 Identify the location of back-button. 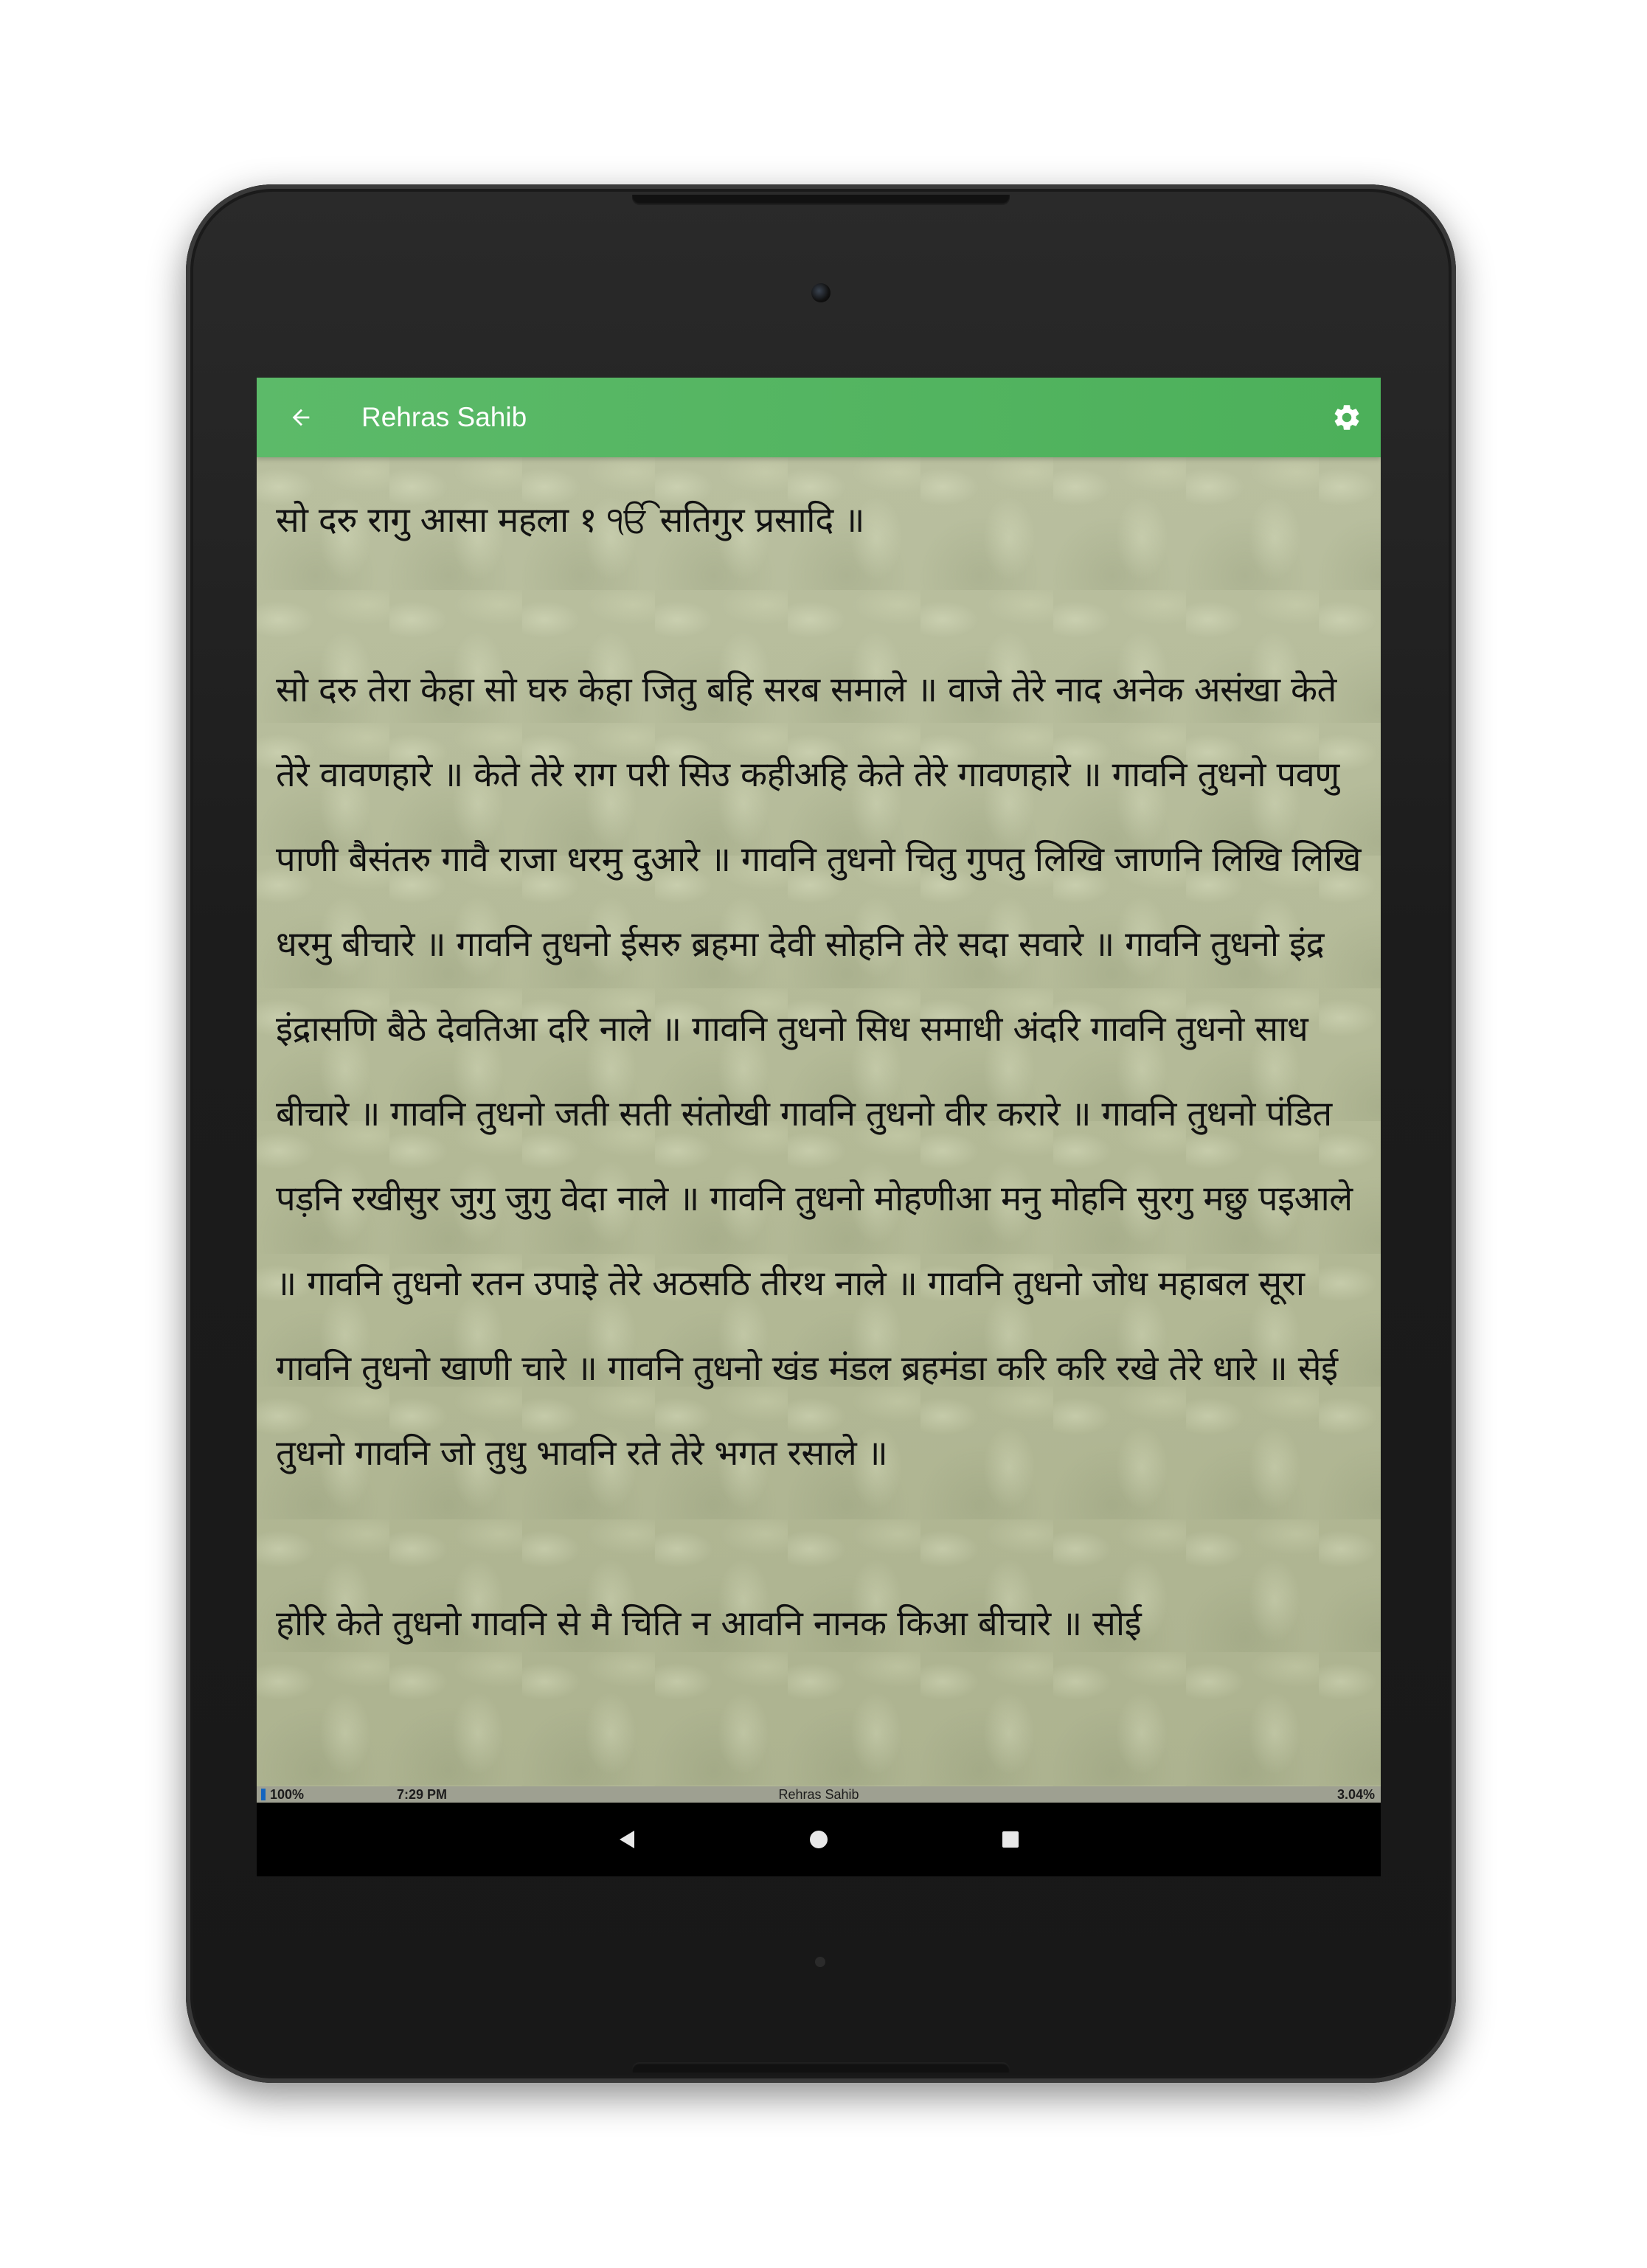
(301, 417).